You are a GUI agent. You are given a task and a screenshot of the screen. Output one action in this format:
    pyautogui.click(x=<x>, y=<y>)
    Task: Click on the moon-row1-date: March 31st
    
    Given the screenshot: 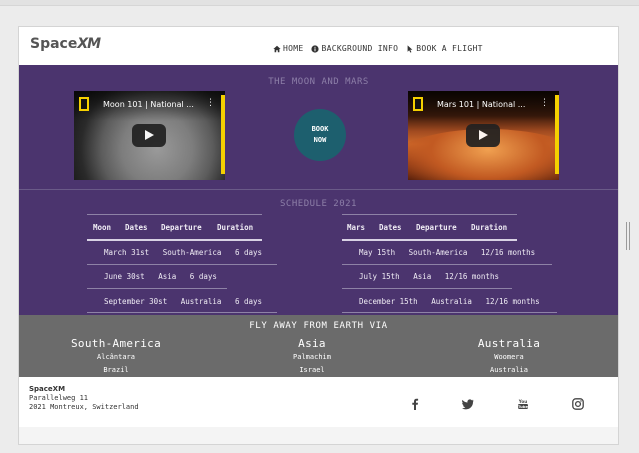 What is the action you would take?
    pyautogui.click(x=127, y=252)
    